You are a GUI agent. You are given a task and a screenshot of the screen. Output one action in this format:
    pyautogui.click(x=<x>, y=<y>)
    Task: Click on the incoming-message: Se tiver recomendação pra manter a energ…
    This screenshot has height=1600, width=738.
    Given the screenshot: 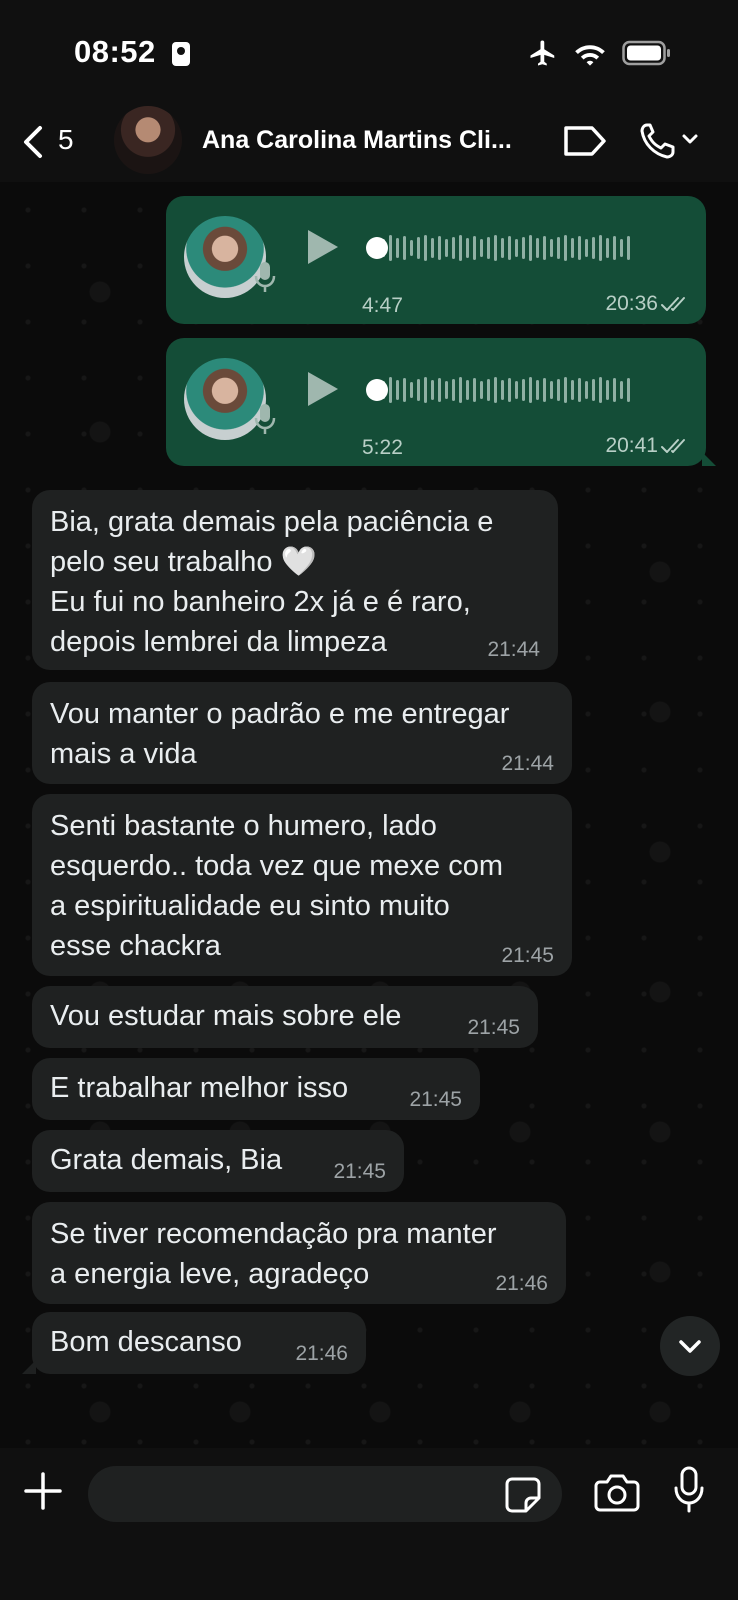 What is the action you would take?
    pyautogui.click(x=299, y=1253)
    